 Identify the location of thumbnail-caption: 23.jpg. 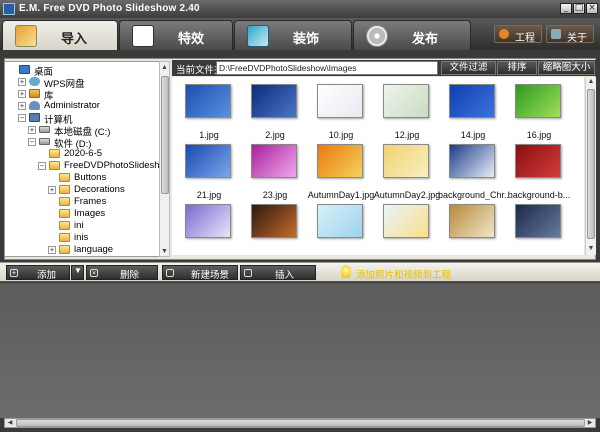
(275, 195).